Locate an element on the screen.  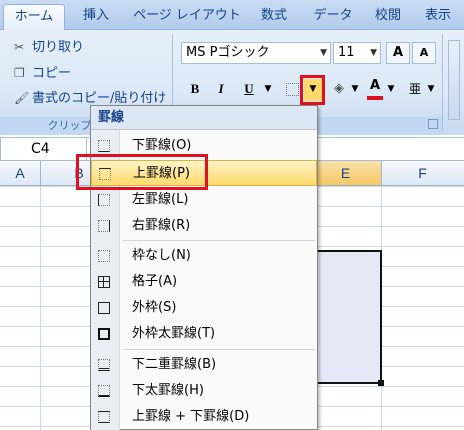
grow-font-button: A is located at coordinates (398, 53).